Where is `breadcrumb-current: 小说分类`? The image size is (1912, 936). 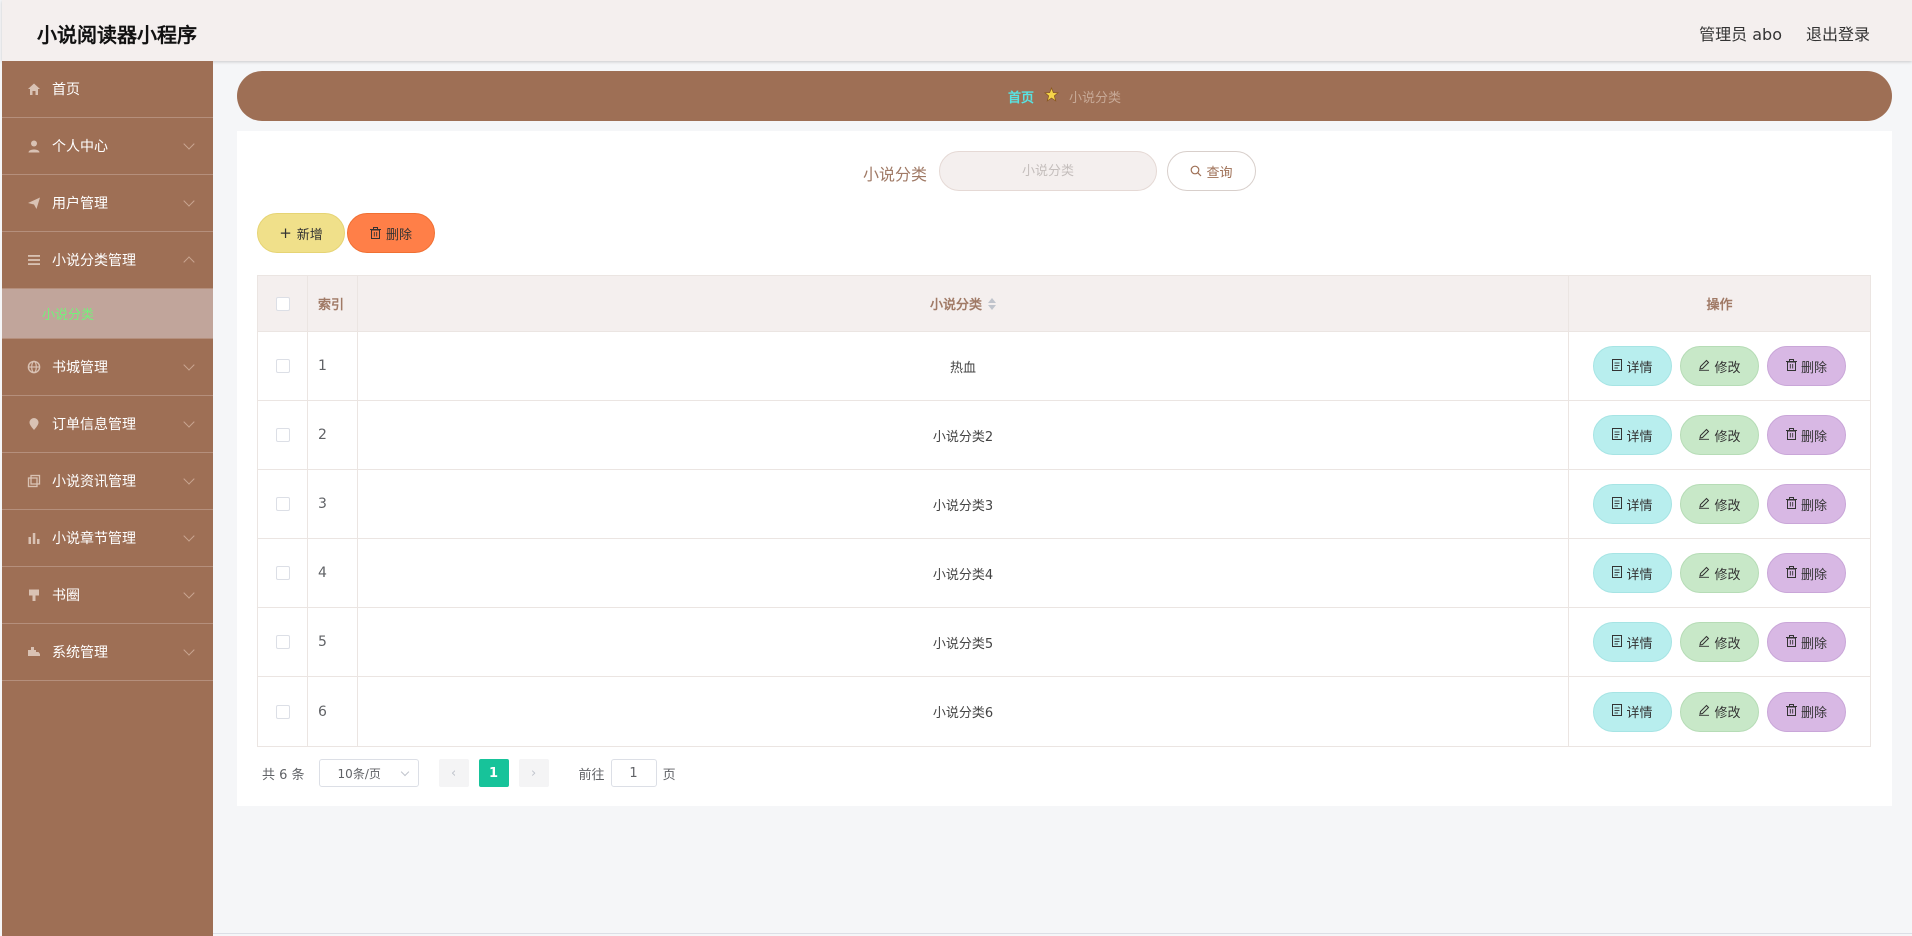
breadcrumb-current: 小说分类 is located at coordinates (1095, 98).